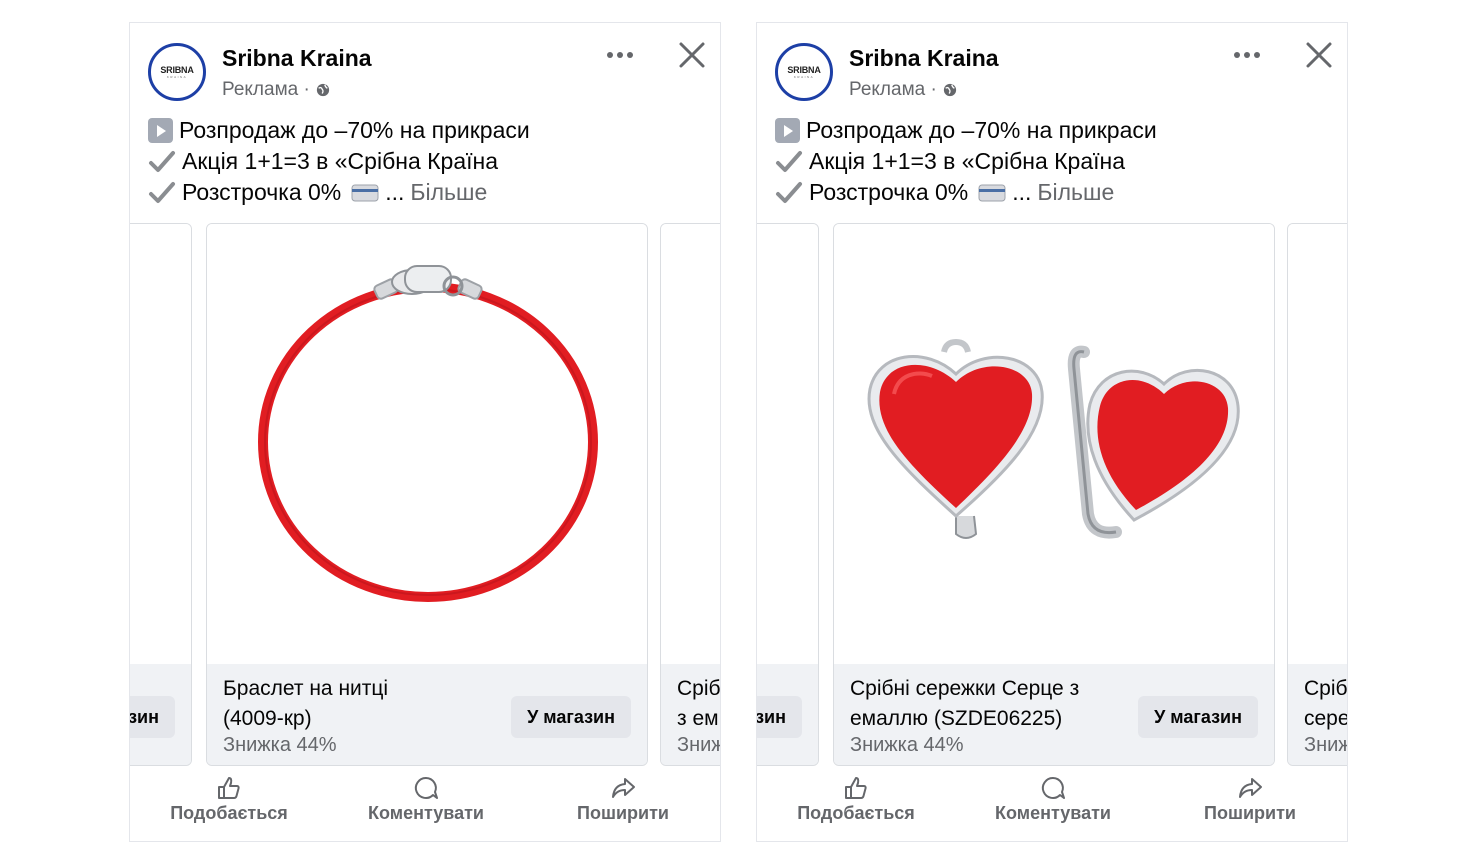 The width and height of the screenshot is (1484, 864). What do you see at coordinates (358, 704) in the screenshot?
I see `product-title: Браслет на нитці (4009-кр)` at bounding box center [358, 704].